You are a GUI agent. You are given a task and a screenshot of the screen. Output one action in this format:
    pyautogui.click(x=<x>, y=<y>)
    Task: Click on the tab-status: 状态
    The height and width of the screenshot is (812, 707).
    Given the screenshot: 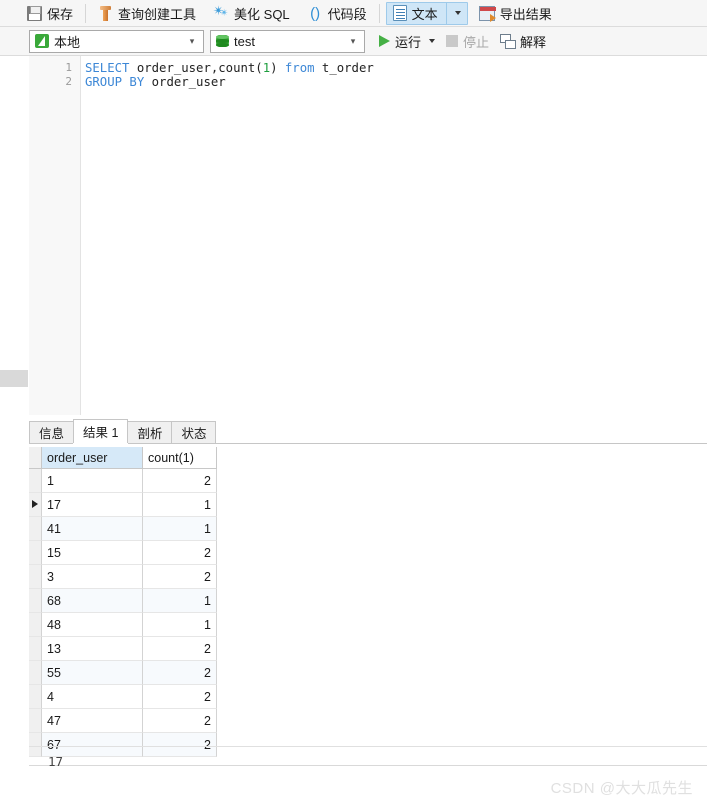 What is the action you would take?
    pyautogui.click(x=194, y=432)
    